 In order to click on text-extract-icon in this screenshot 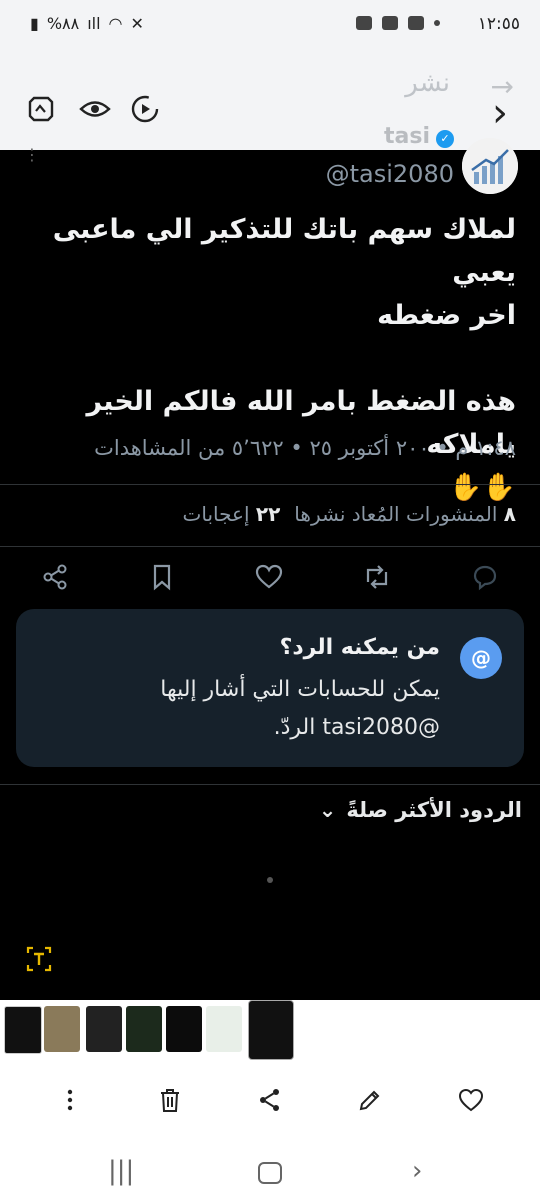, I will do `click(39, 959)`.